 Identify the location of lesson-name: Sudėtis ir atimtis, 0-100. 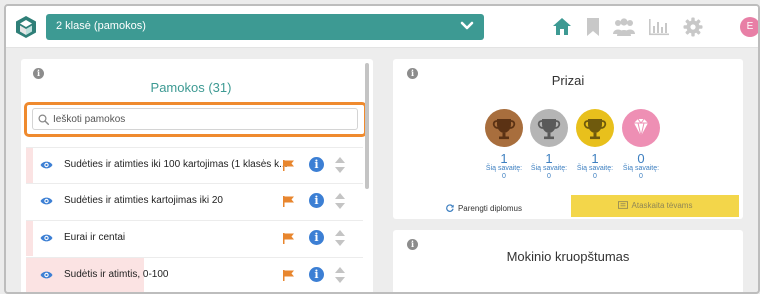
(116, 274).